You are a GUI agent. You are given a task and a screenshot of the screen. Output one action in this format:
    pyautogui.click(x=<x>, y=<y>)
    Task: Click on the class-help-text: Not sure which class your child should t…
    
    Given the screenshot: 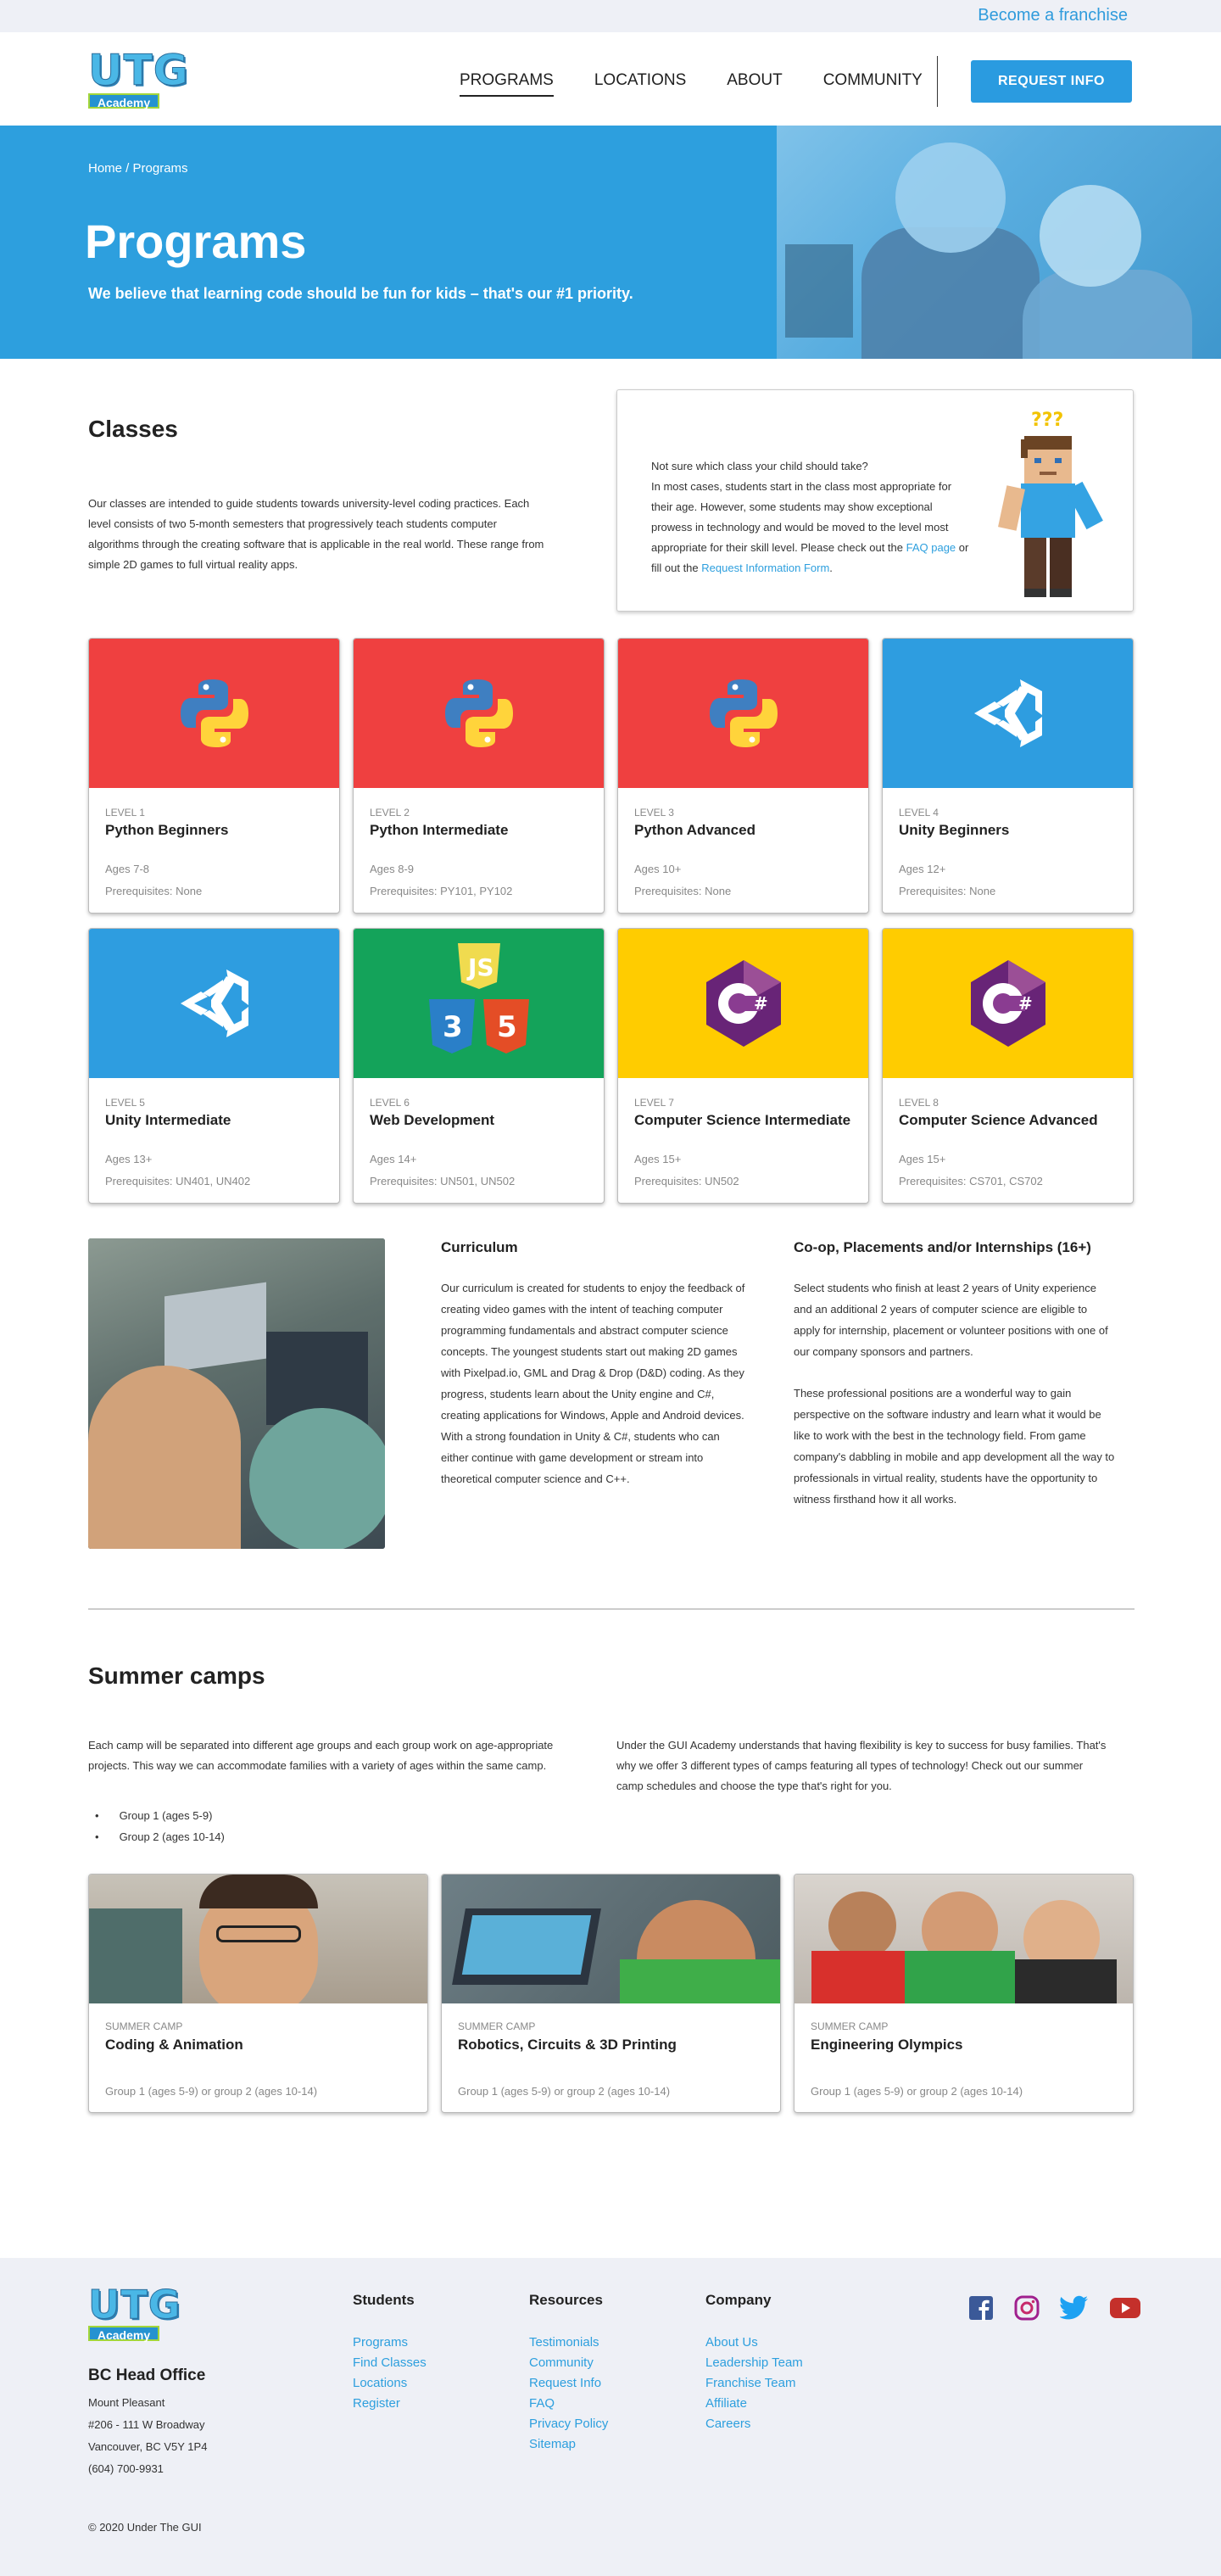 What is the action you would take?
    pyautogui.click(x=812, y=517)
    